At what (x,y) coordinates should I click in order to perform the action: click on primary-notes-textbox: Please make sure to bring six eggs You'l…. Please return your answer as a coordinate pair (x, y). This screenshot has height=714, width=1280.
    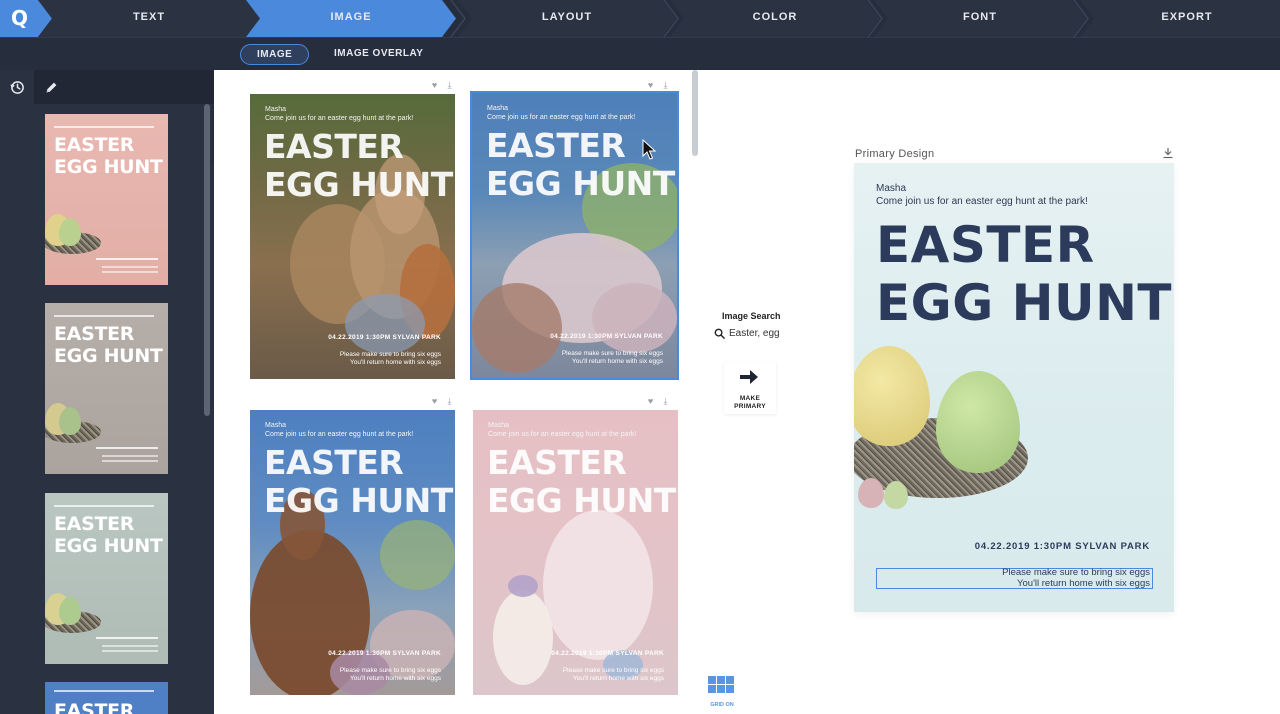
    Looking at the image, I should click on (1014, 578).